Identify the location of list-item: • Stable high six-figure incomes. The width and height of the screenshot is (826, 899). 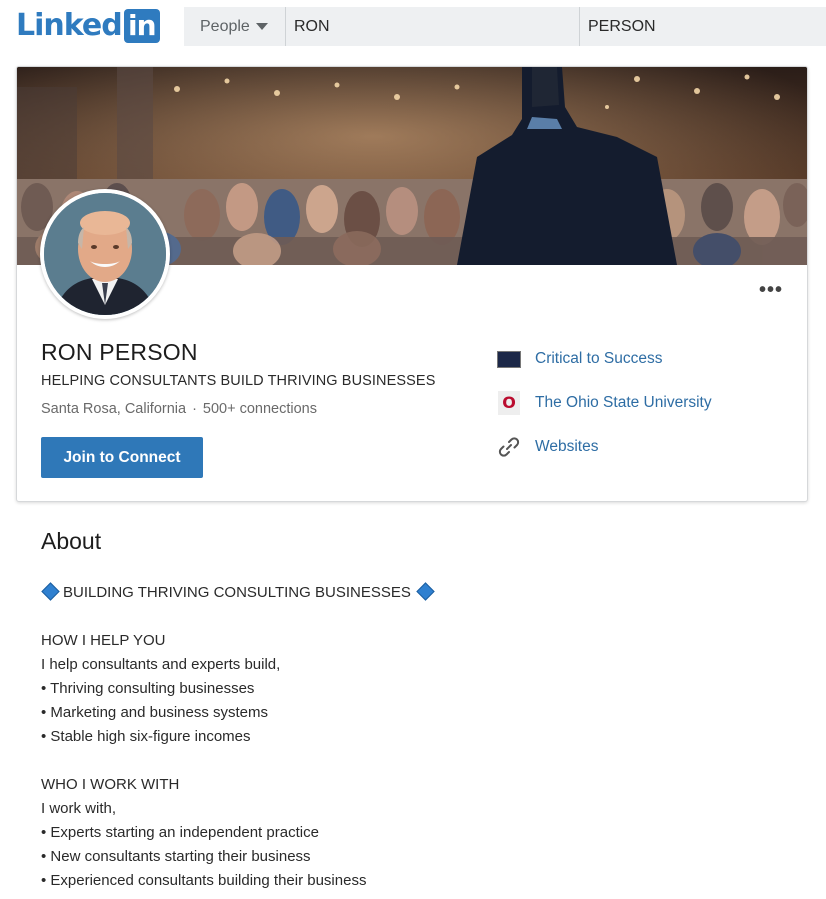
(146, 736).